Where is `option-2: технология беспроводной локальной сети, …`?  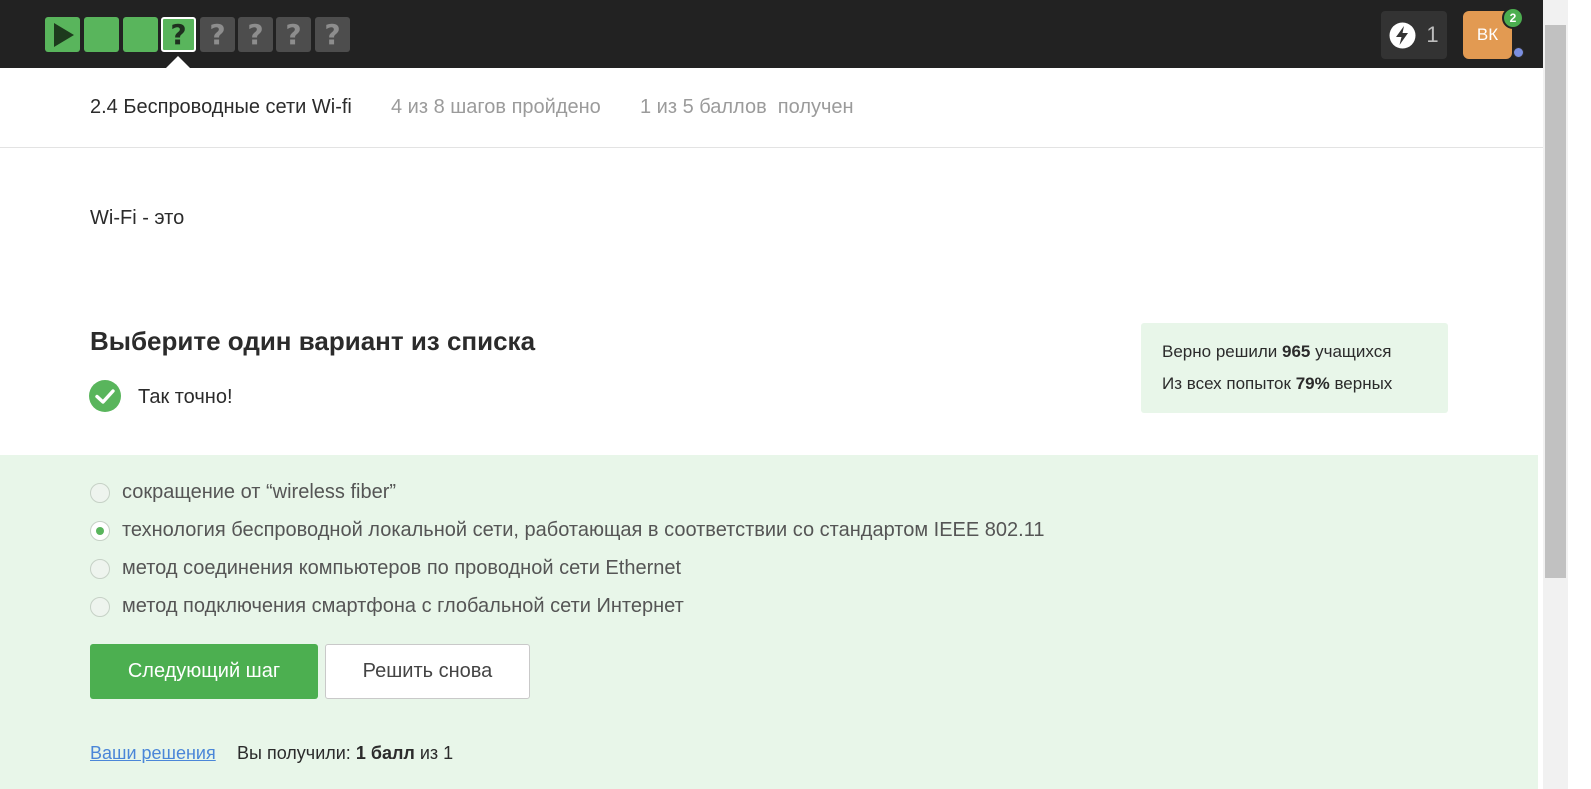 option-2: технология беспроводной локальной сети, … is located at coordinates (567, 530).